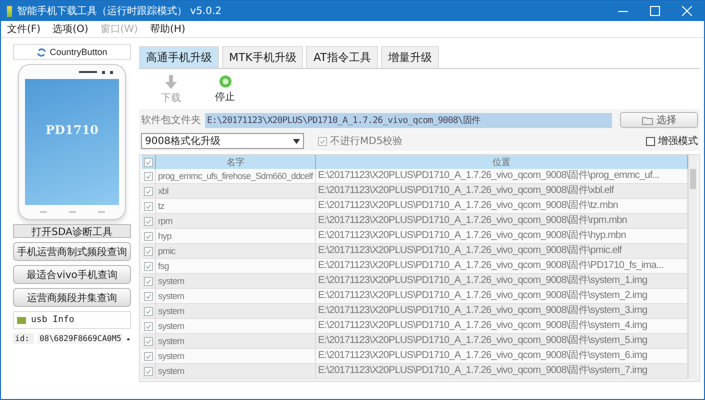 Image resolution: width=705 pixels, height=400 pixels. I want to click on speaker-drawing, so click(96, 72).